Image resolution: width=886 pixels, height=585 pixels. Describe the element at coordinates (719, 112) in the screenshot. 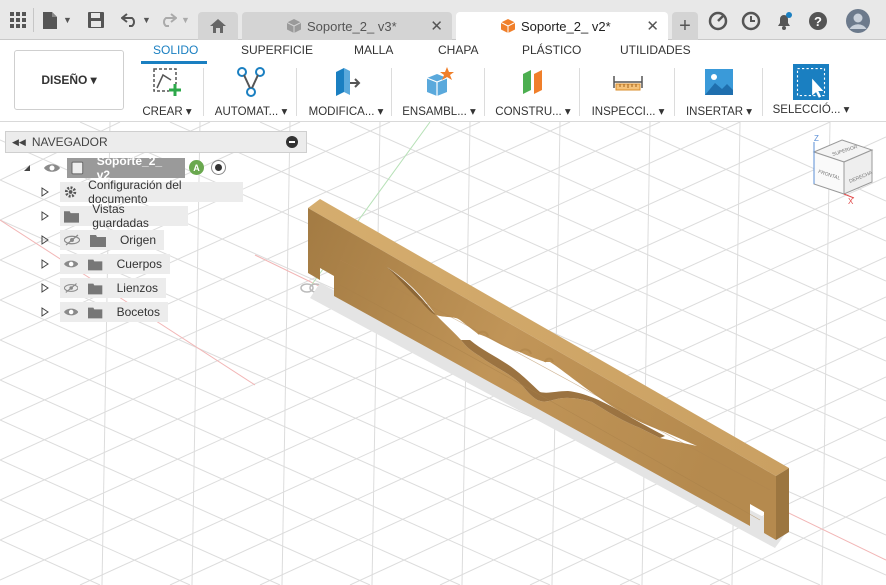

I see `tool-label: INSERTAR ▾` at that location.